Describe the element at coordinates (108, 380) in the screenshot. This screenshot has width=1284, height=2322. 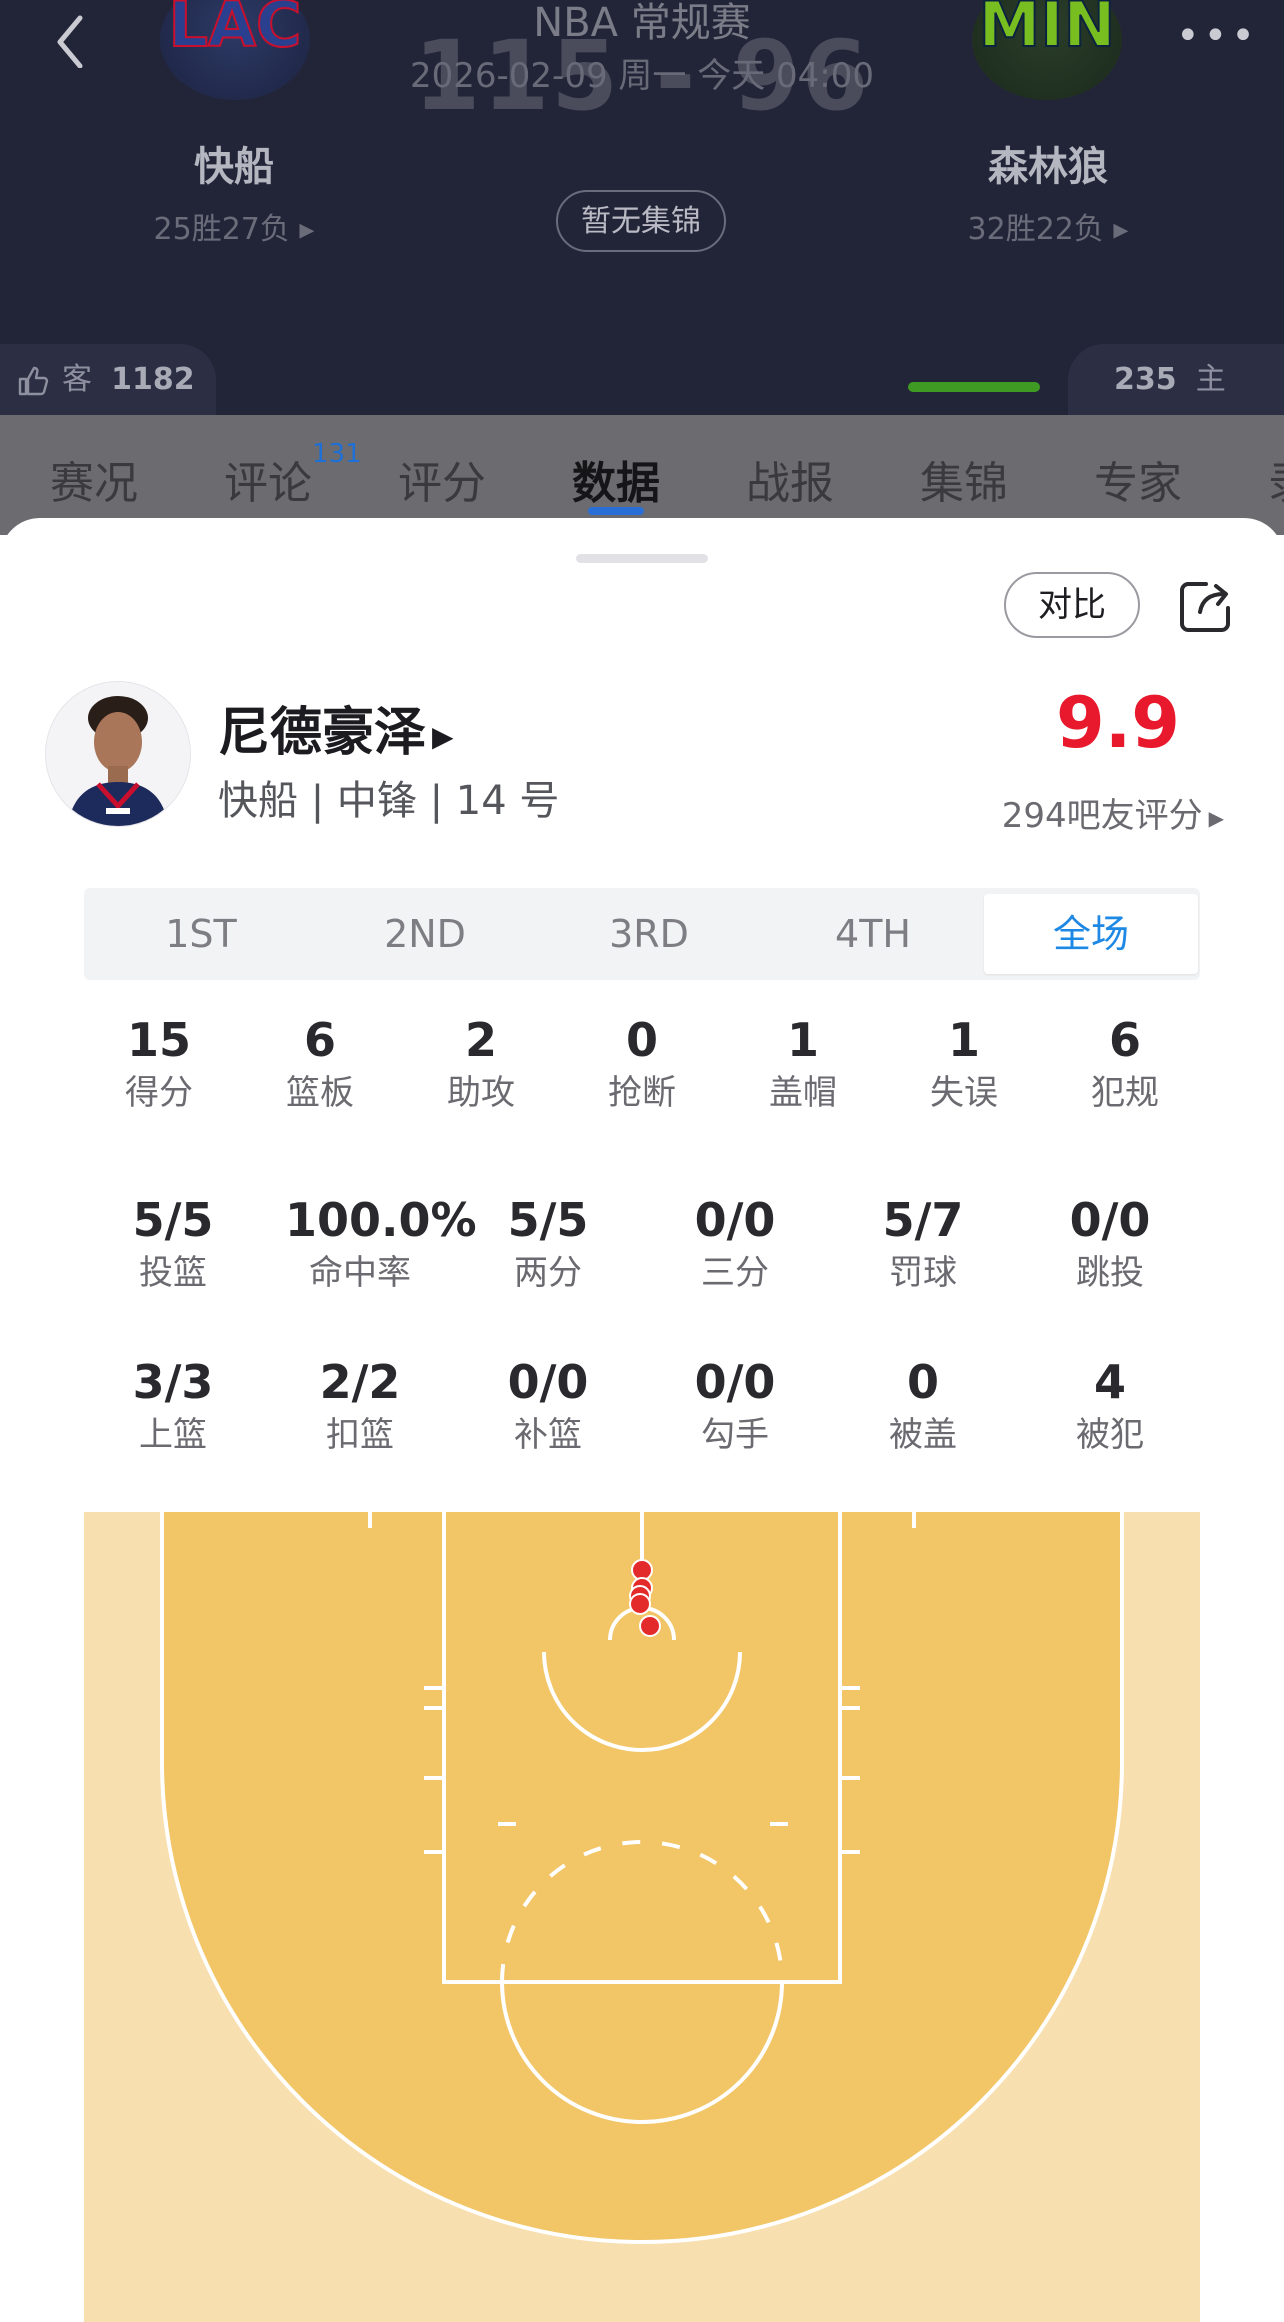
I see `away-like-button: 客 1182` at that location.